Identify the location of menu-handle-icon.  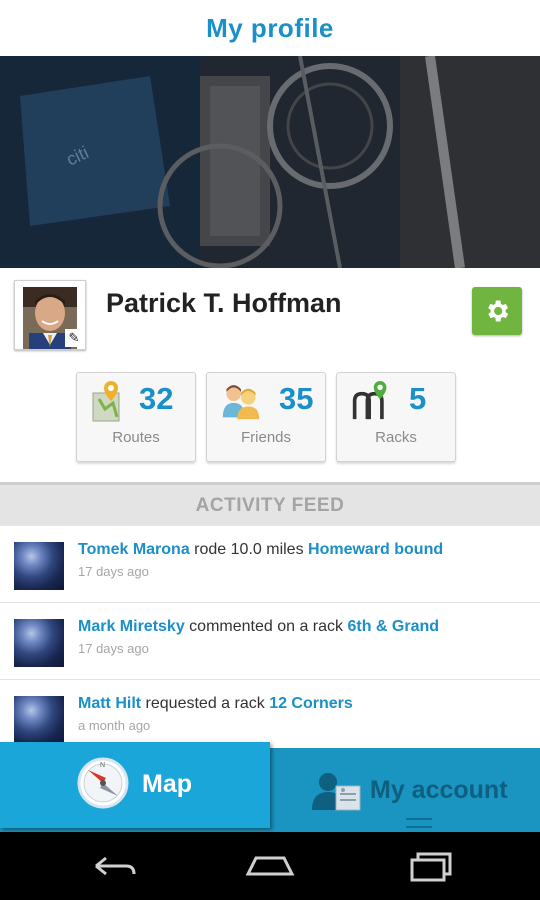
(419, 823).